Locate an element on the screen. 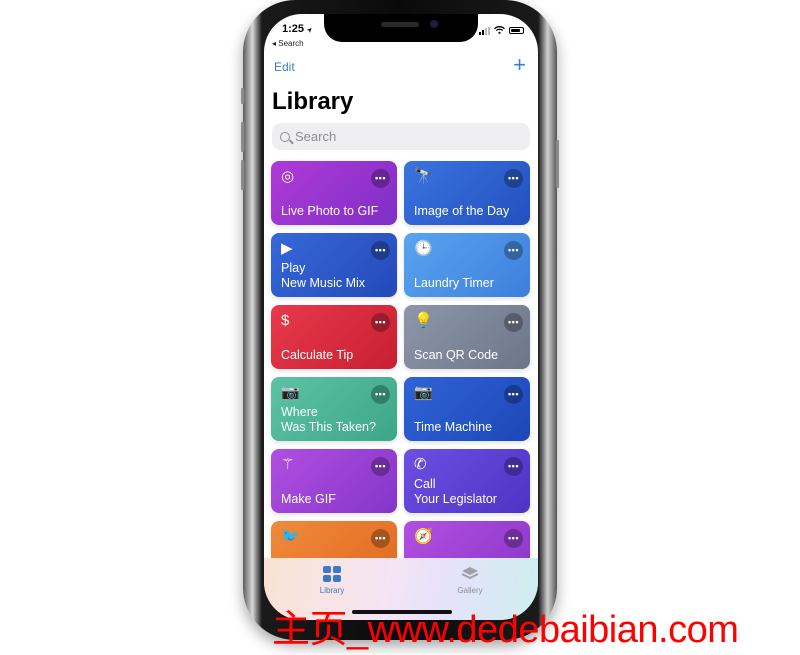  shortcut-label: Play New Music Mix is located at coordinates (323, 275).